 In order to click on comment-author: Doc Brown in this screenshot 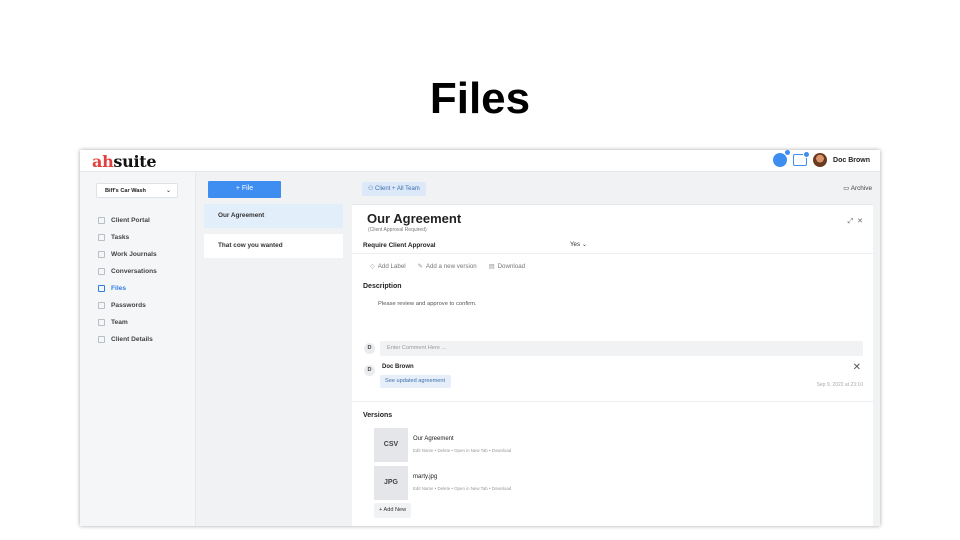, I will do `click(398, 367)`.